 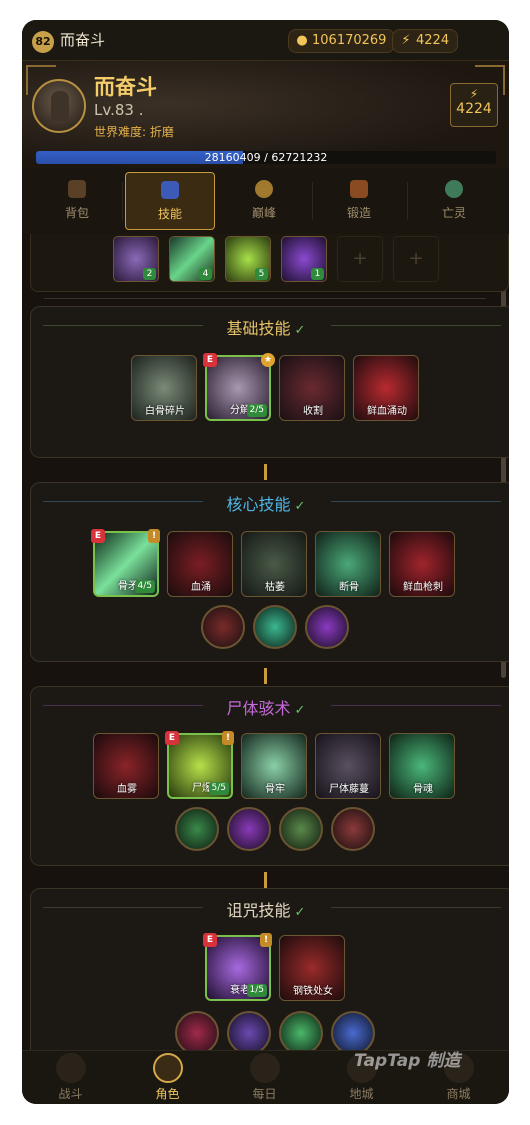 What do you see at coordinates (425, 41) in the screenshot?
I see `energy-counter: ⚡ 4224` at bounding box center [425, 41].